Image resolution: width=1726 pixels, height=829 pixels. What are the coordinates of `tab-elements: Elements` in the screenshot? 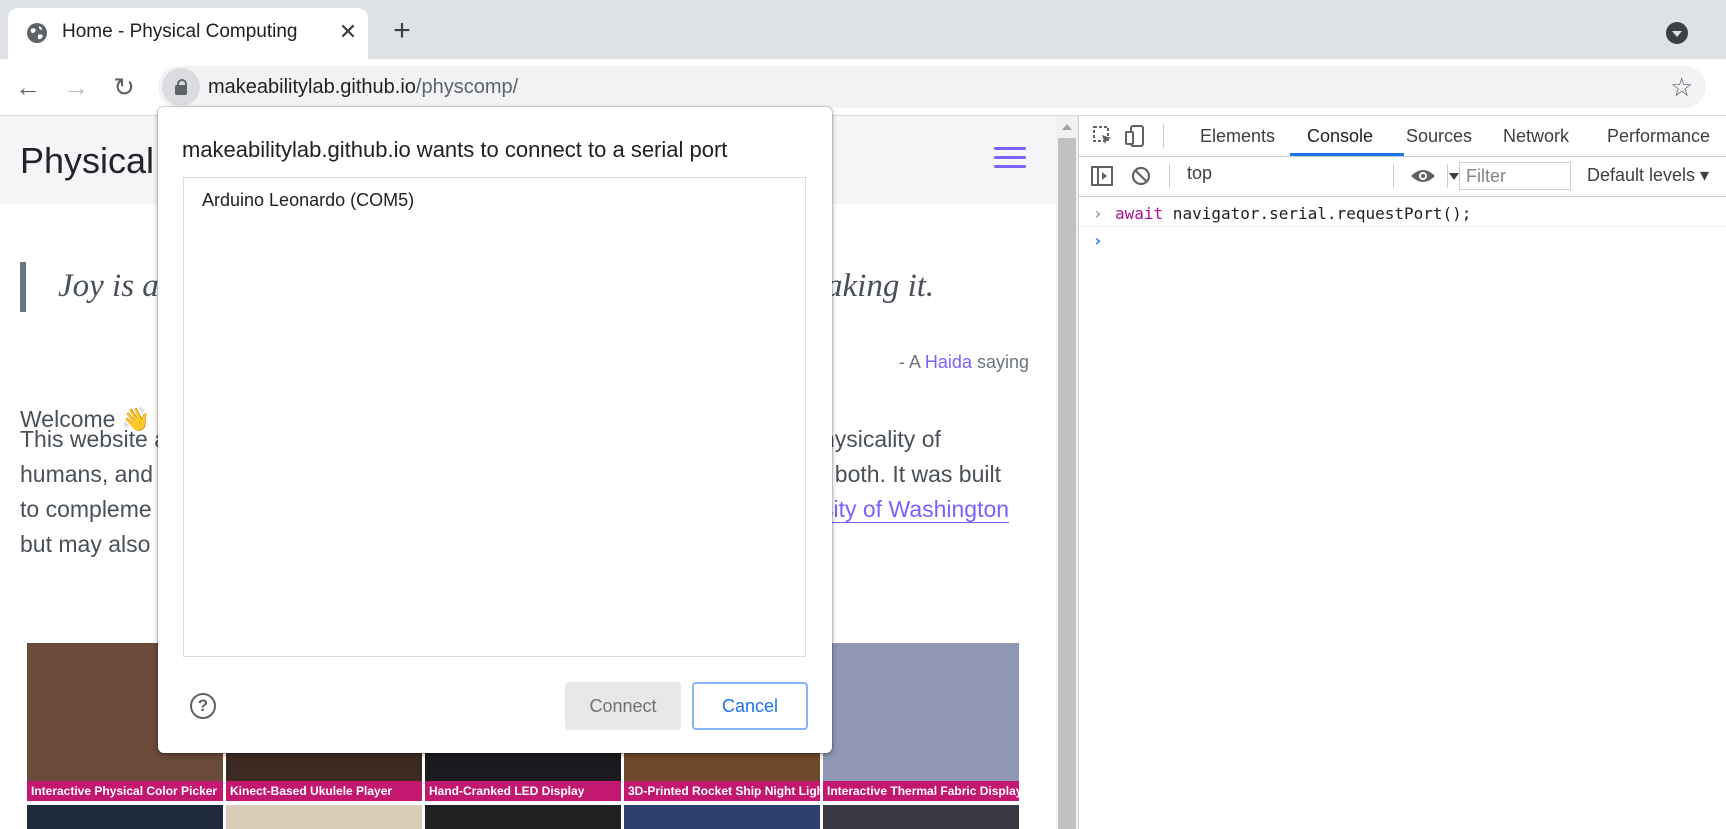 It's located at (1237, 136).